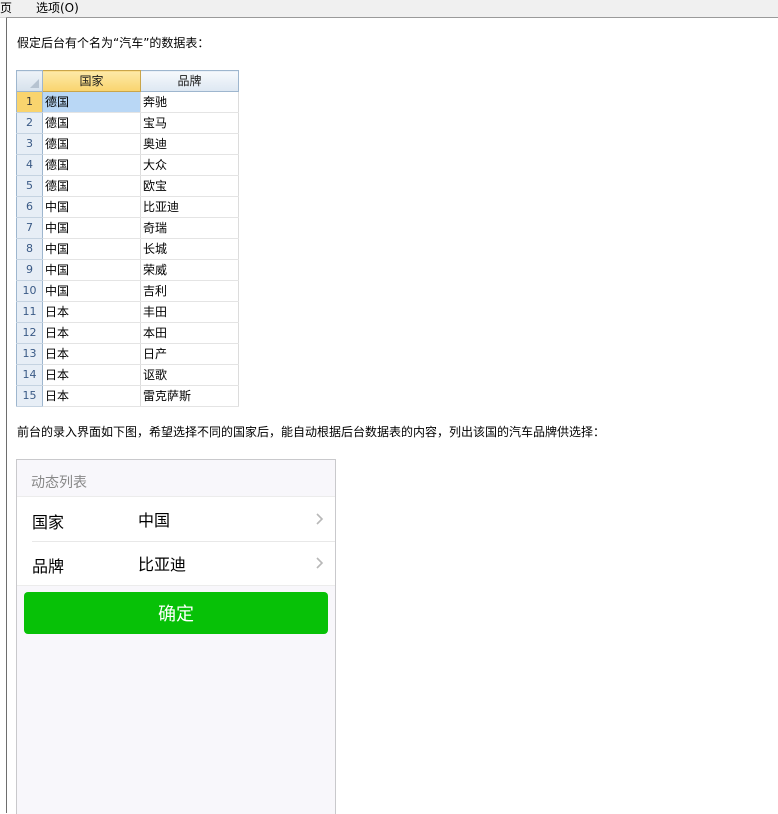  What do you see at coordinates (392, 17) in the screenshot?
I see `frame-border-top` at bounding box center [392, 17].